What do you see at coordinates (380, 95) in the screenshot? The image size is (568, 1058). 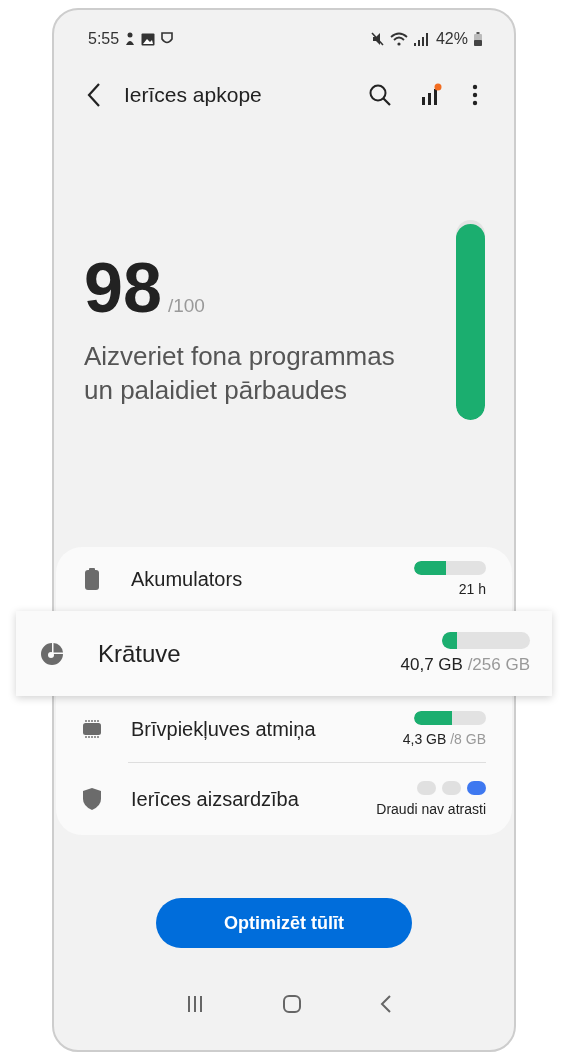 I see `search-icon` at bounding box center [380, 95].